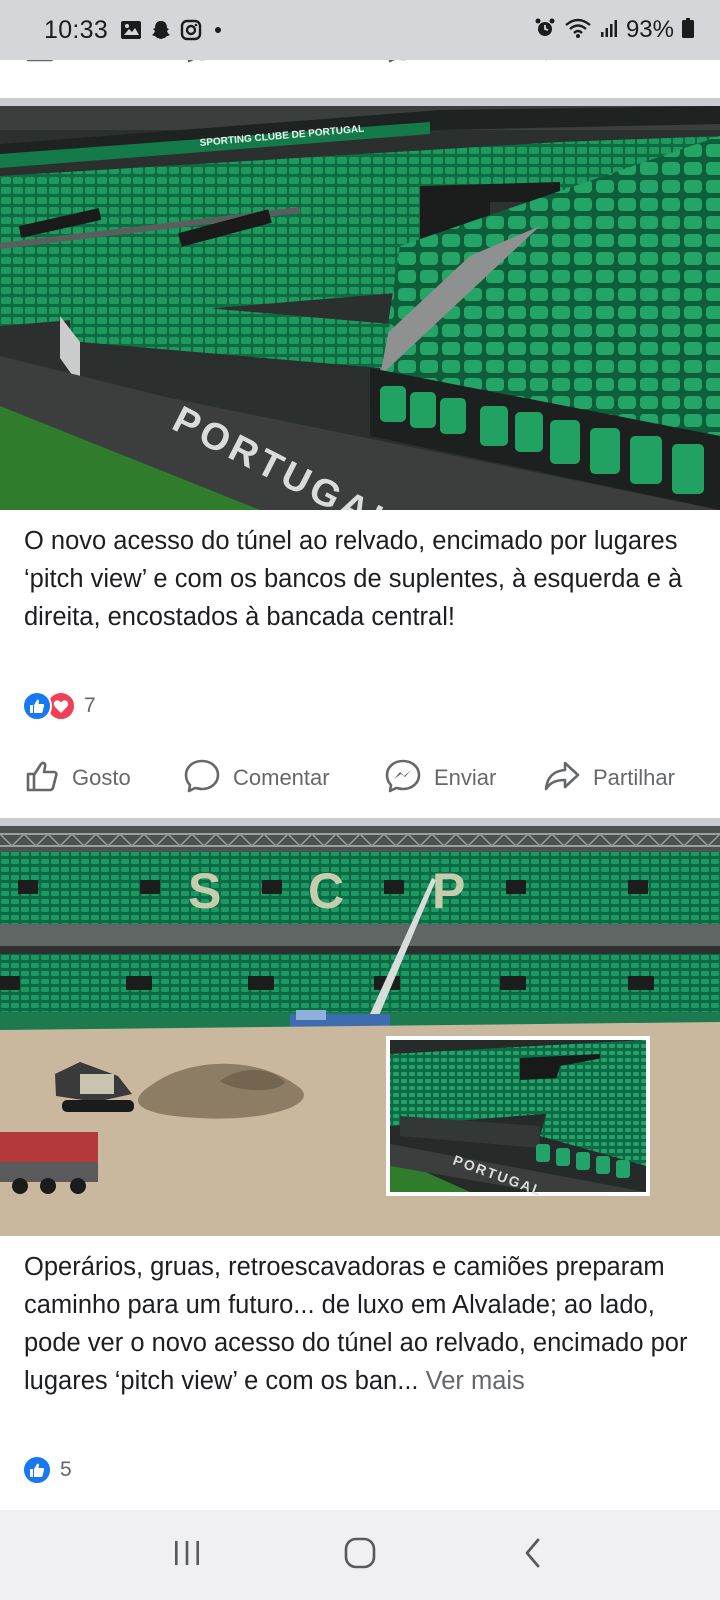  I want to click on comment-button-previous: Comentar, so click(256, 69).